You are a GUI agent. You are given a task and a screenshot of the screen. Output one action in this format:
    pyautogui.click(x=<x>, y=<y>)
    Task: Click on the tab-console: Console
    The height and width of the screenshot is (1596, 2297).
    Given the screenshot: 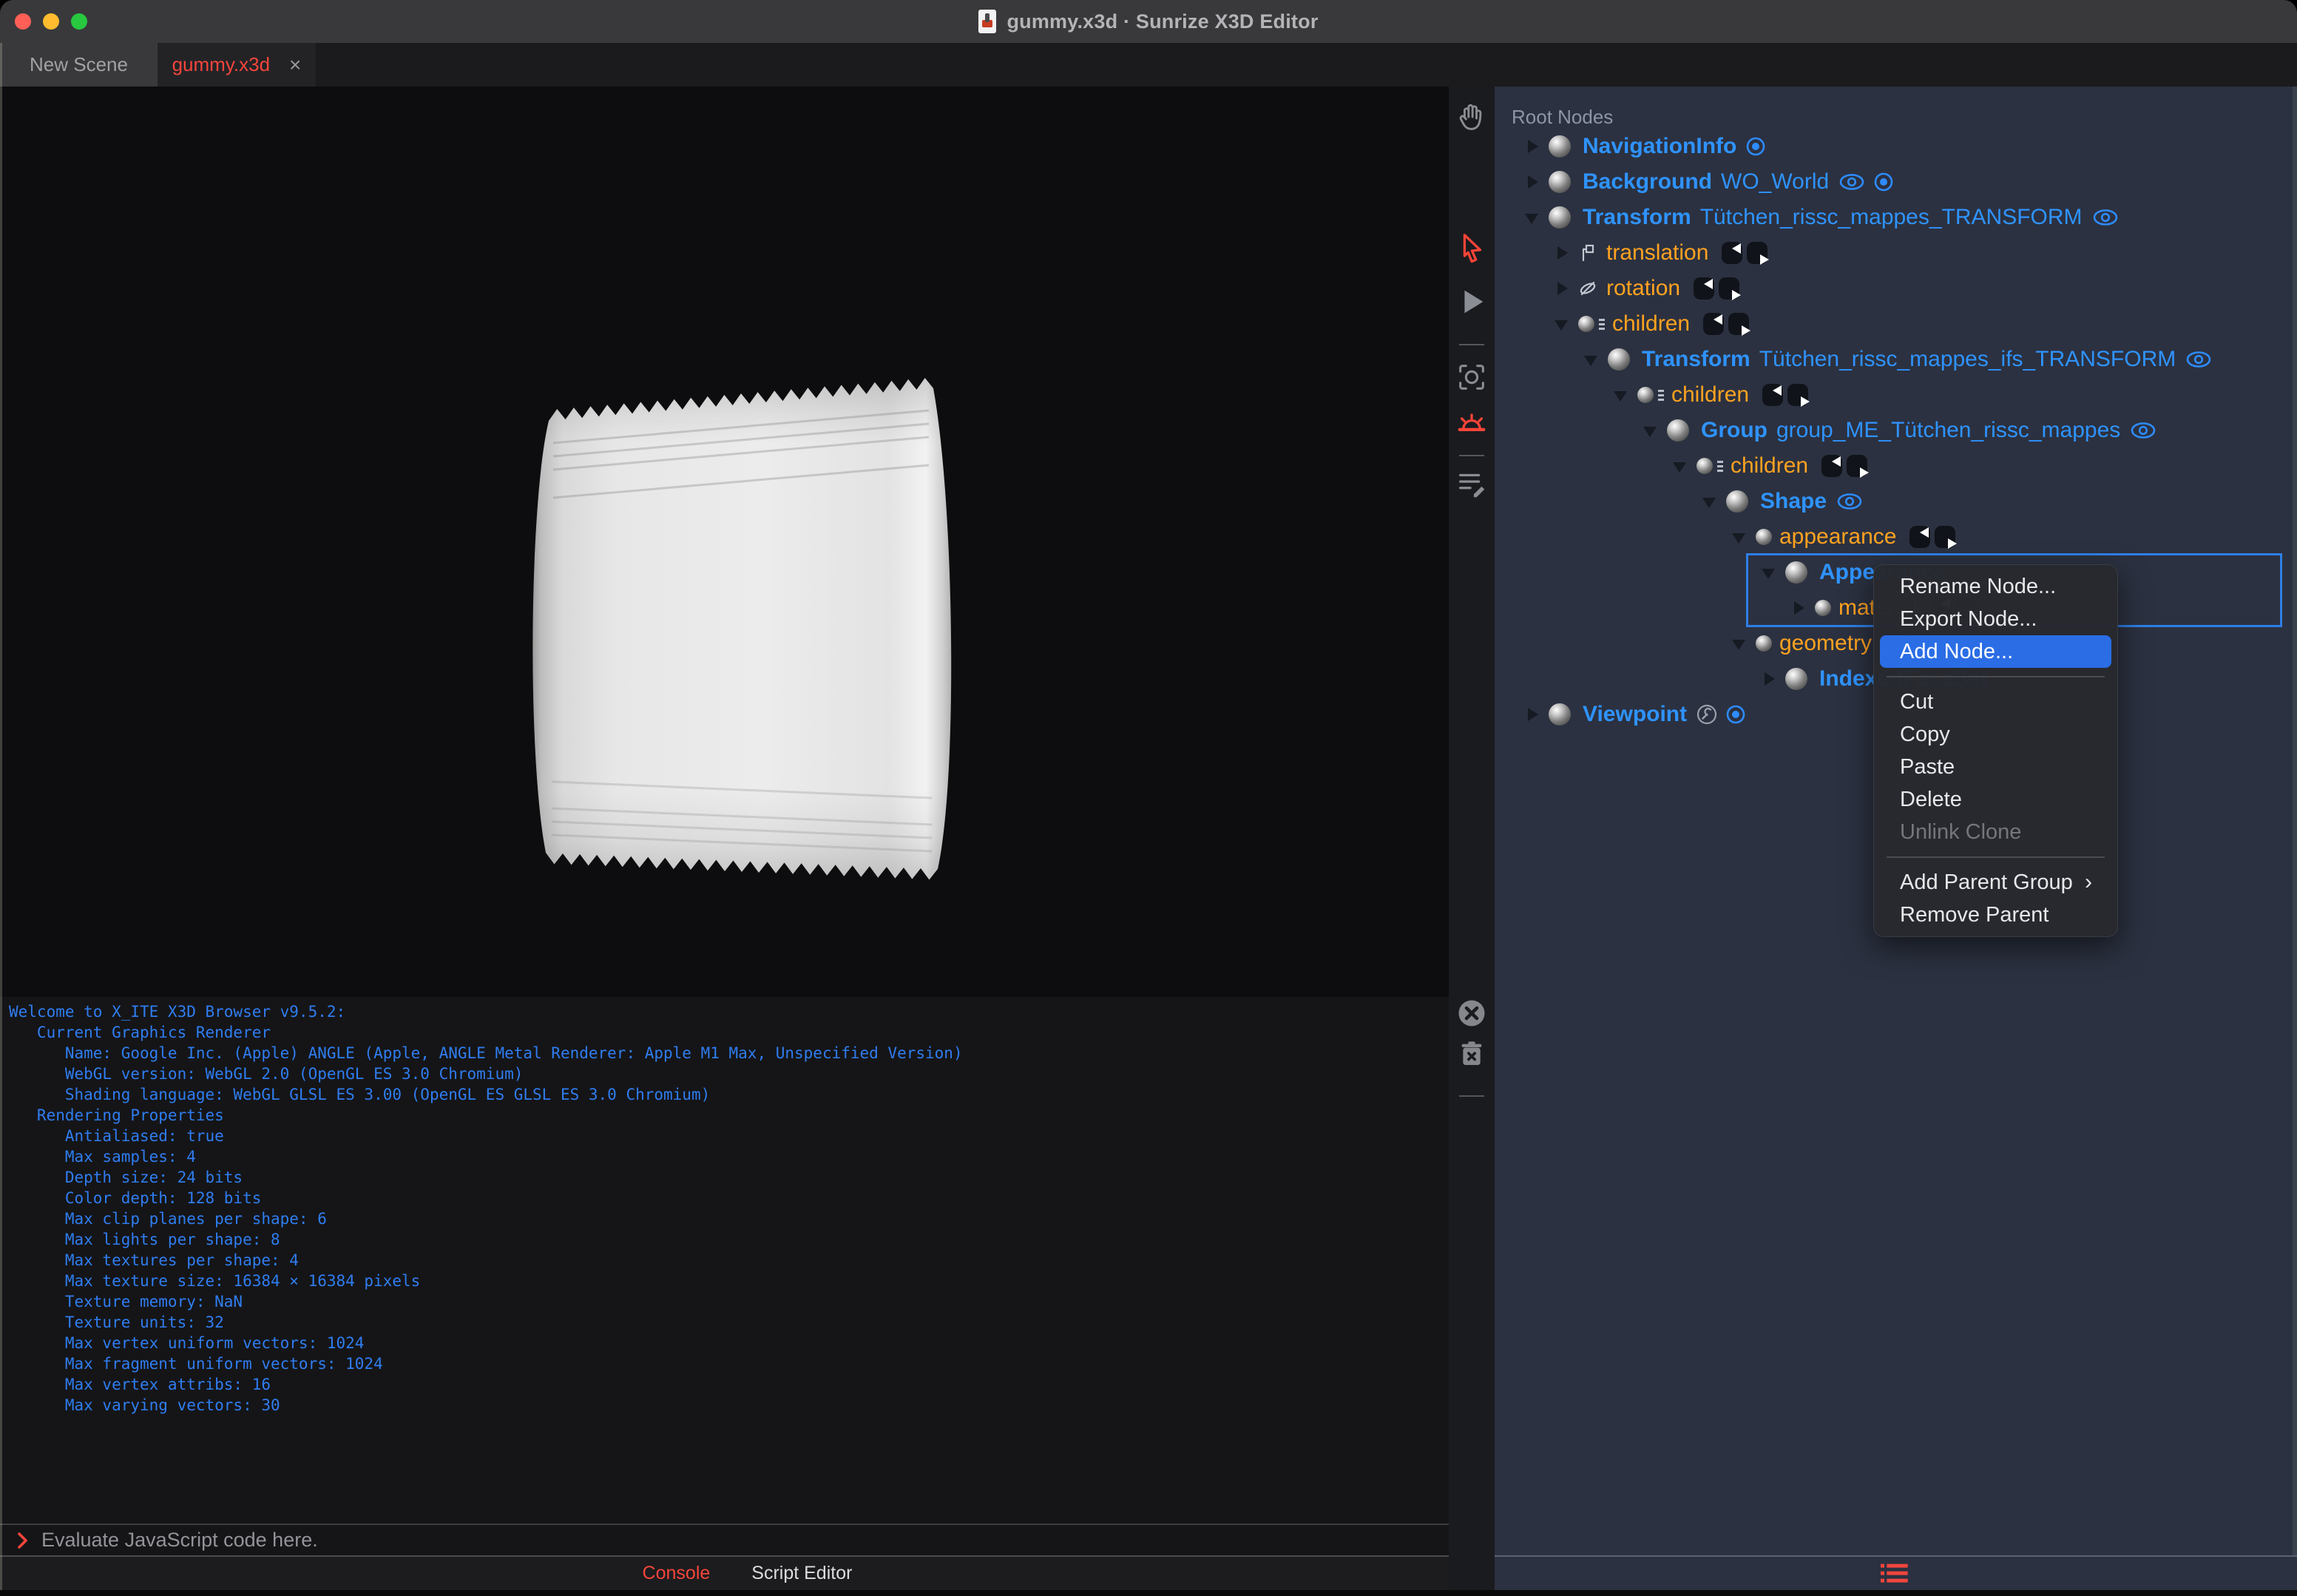 What is the action you would take?
    pyautogui.click(x=677, y=1573)
    